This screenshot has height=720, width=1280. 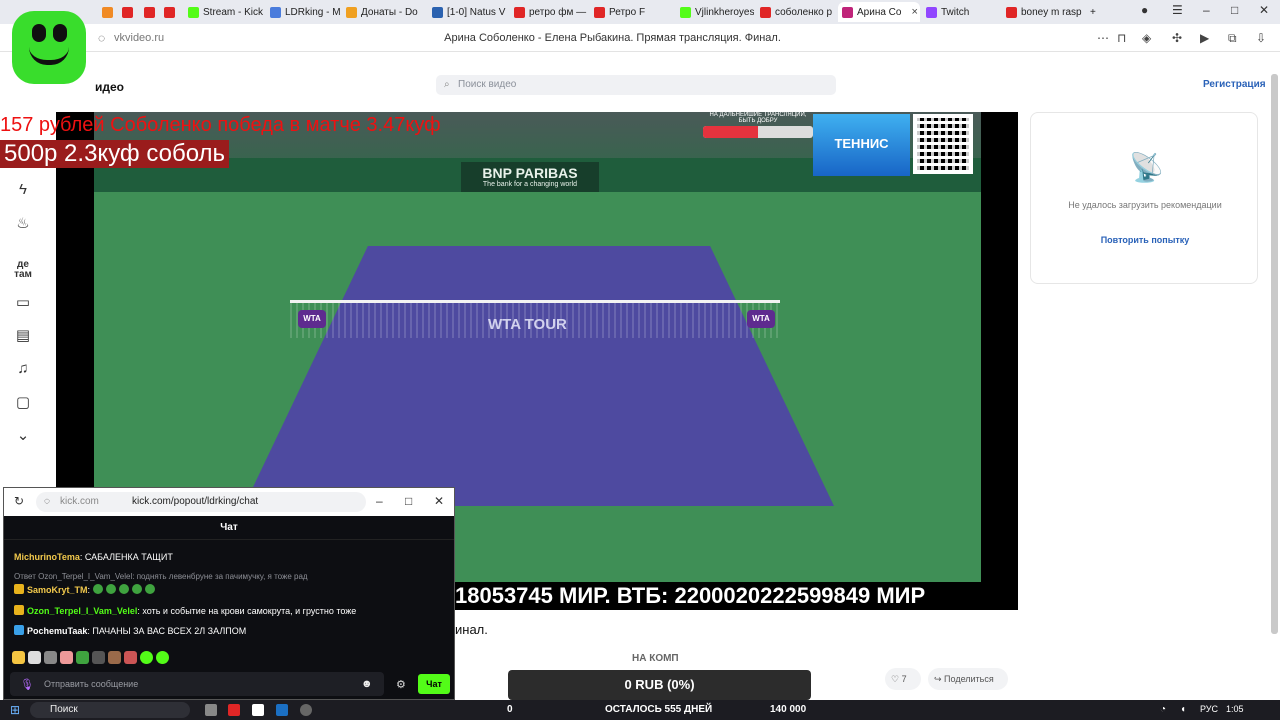 What do you see at coordinates (306, 710) in the screenshot?
I see `obs-icon` at bounding box center [306, 710].